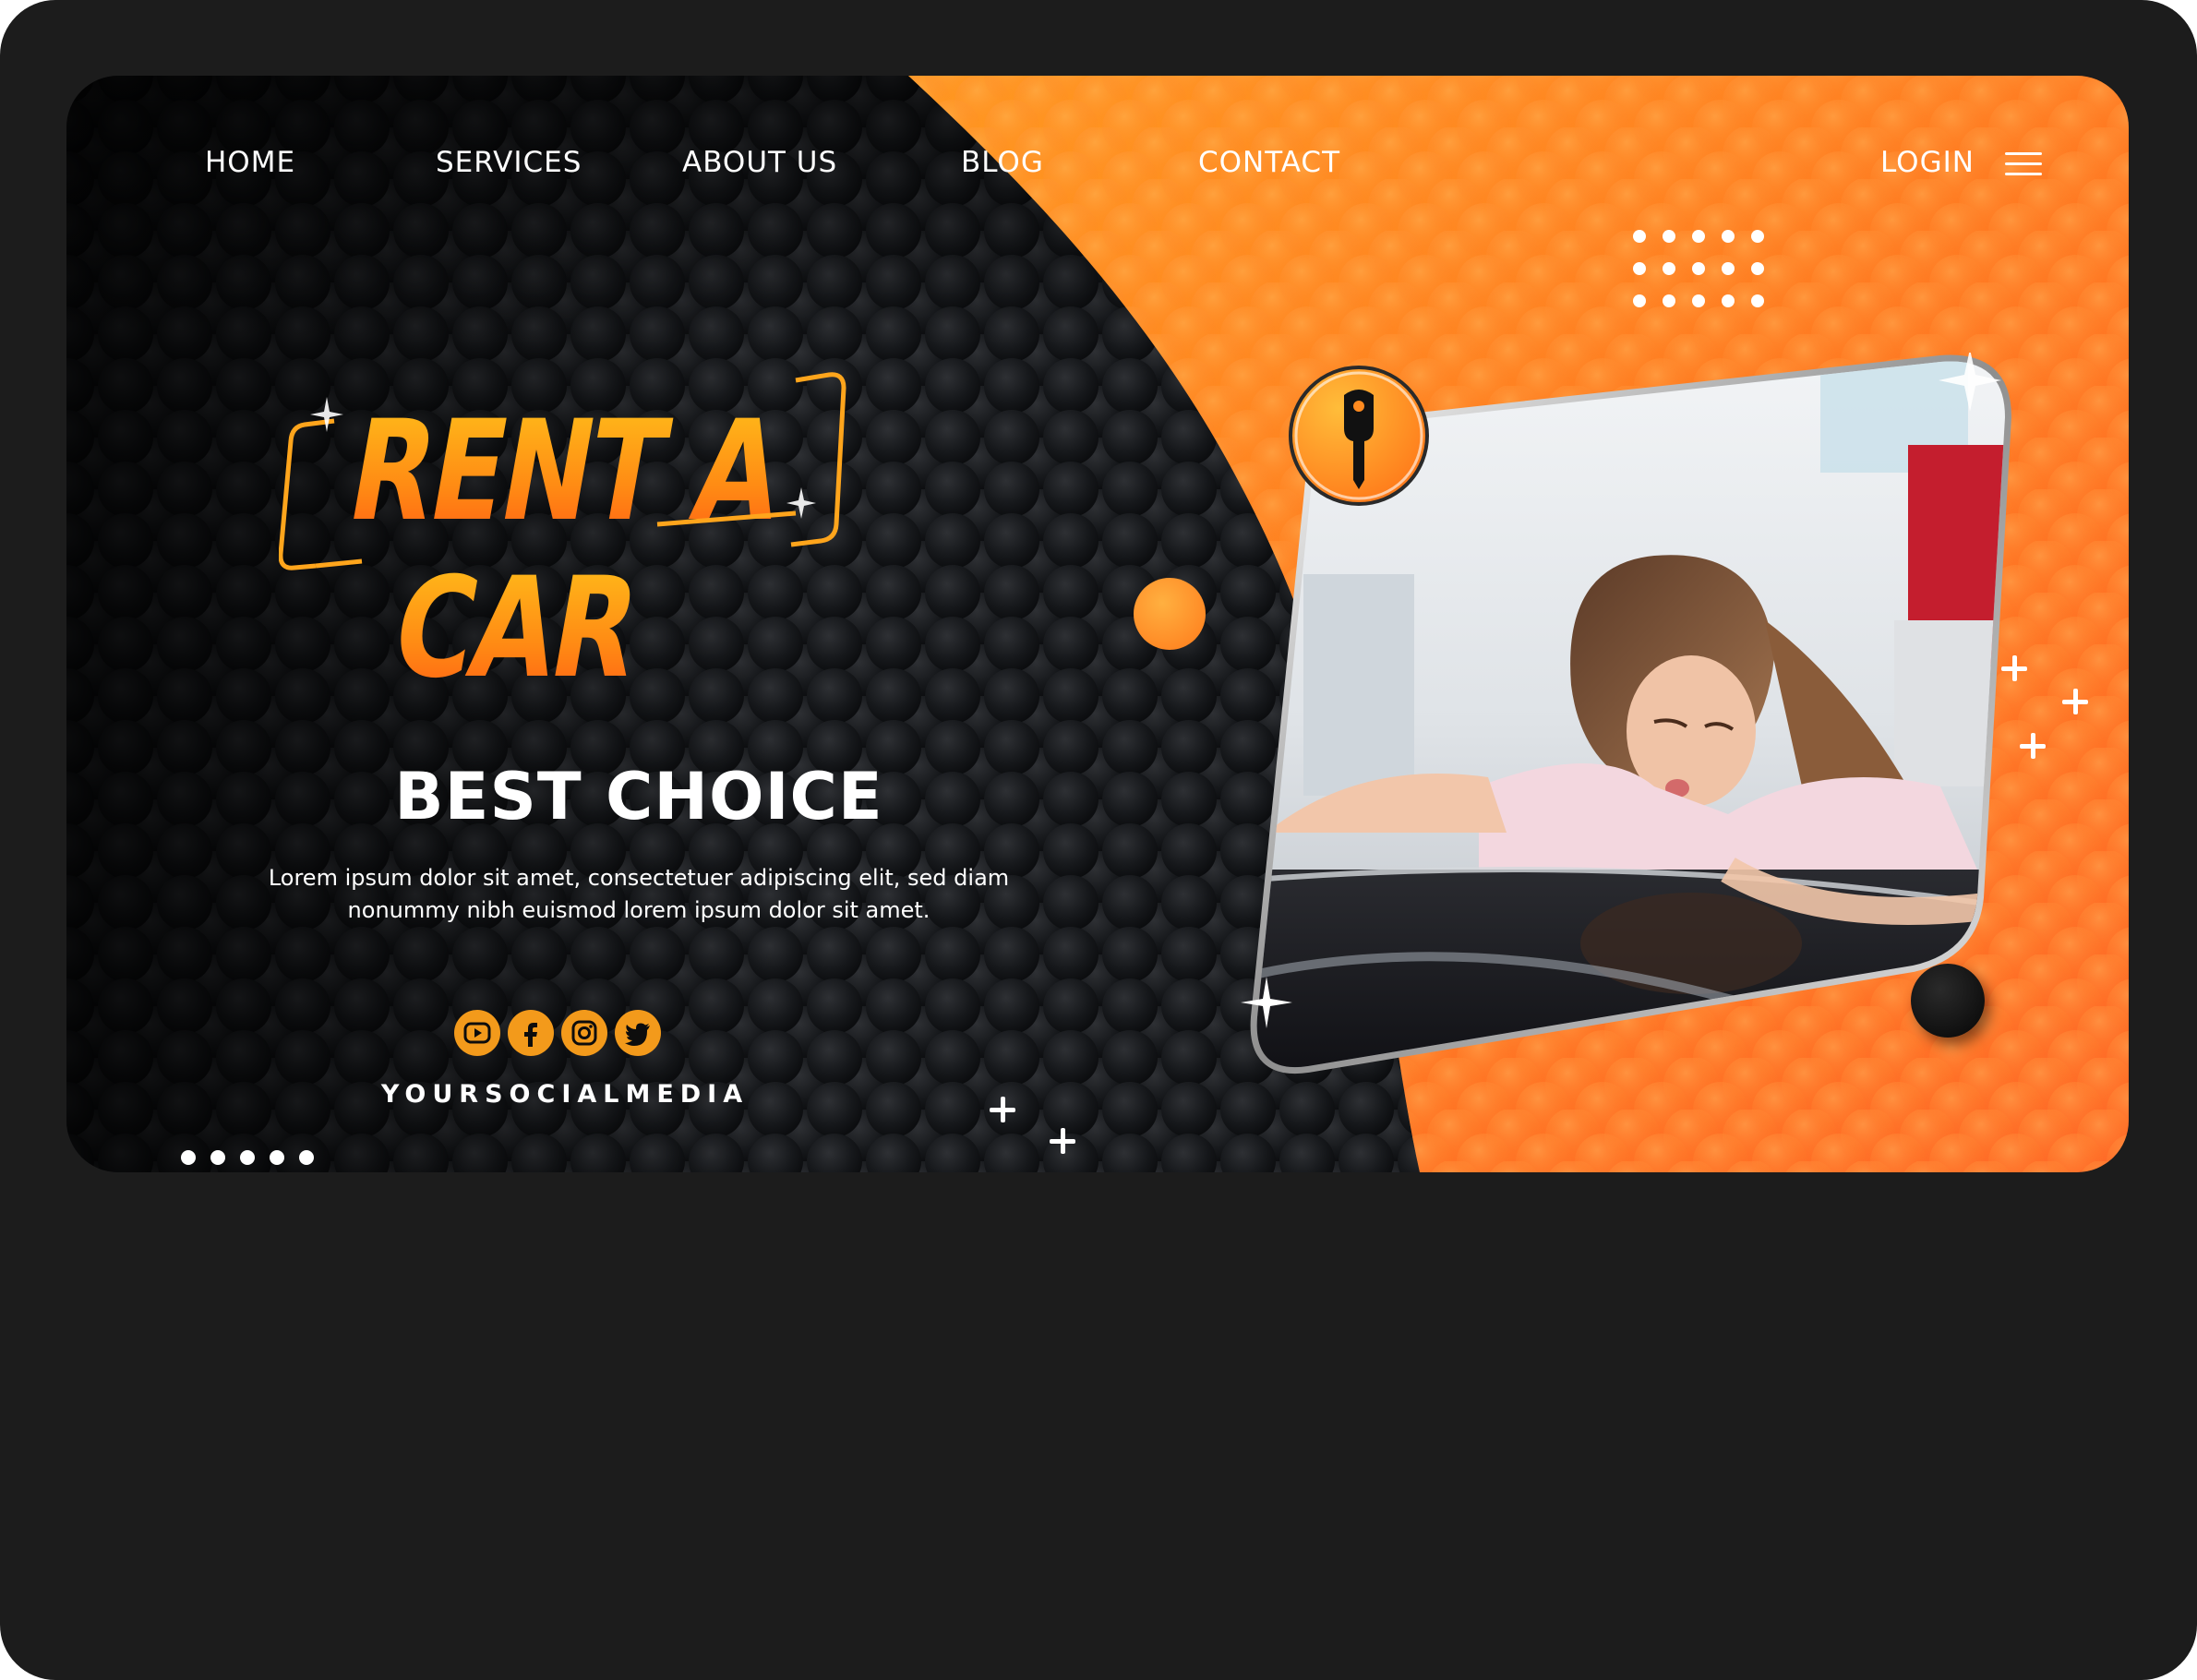  Describe the element at coordinates (1359, 436) in the screenshot. I see `car-key-icon` at that location.